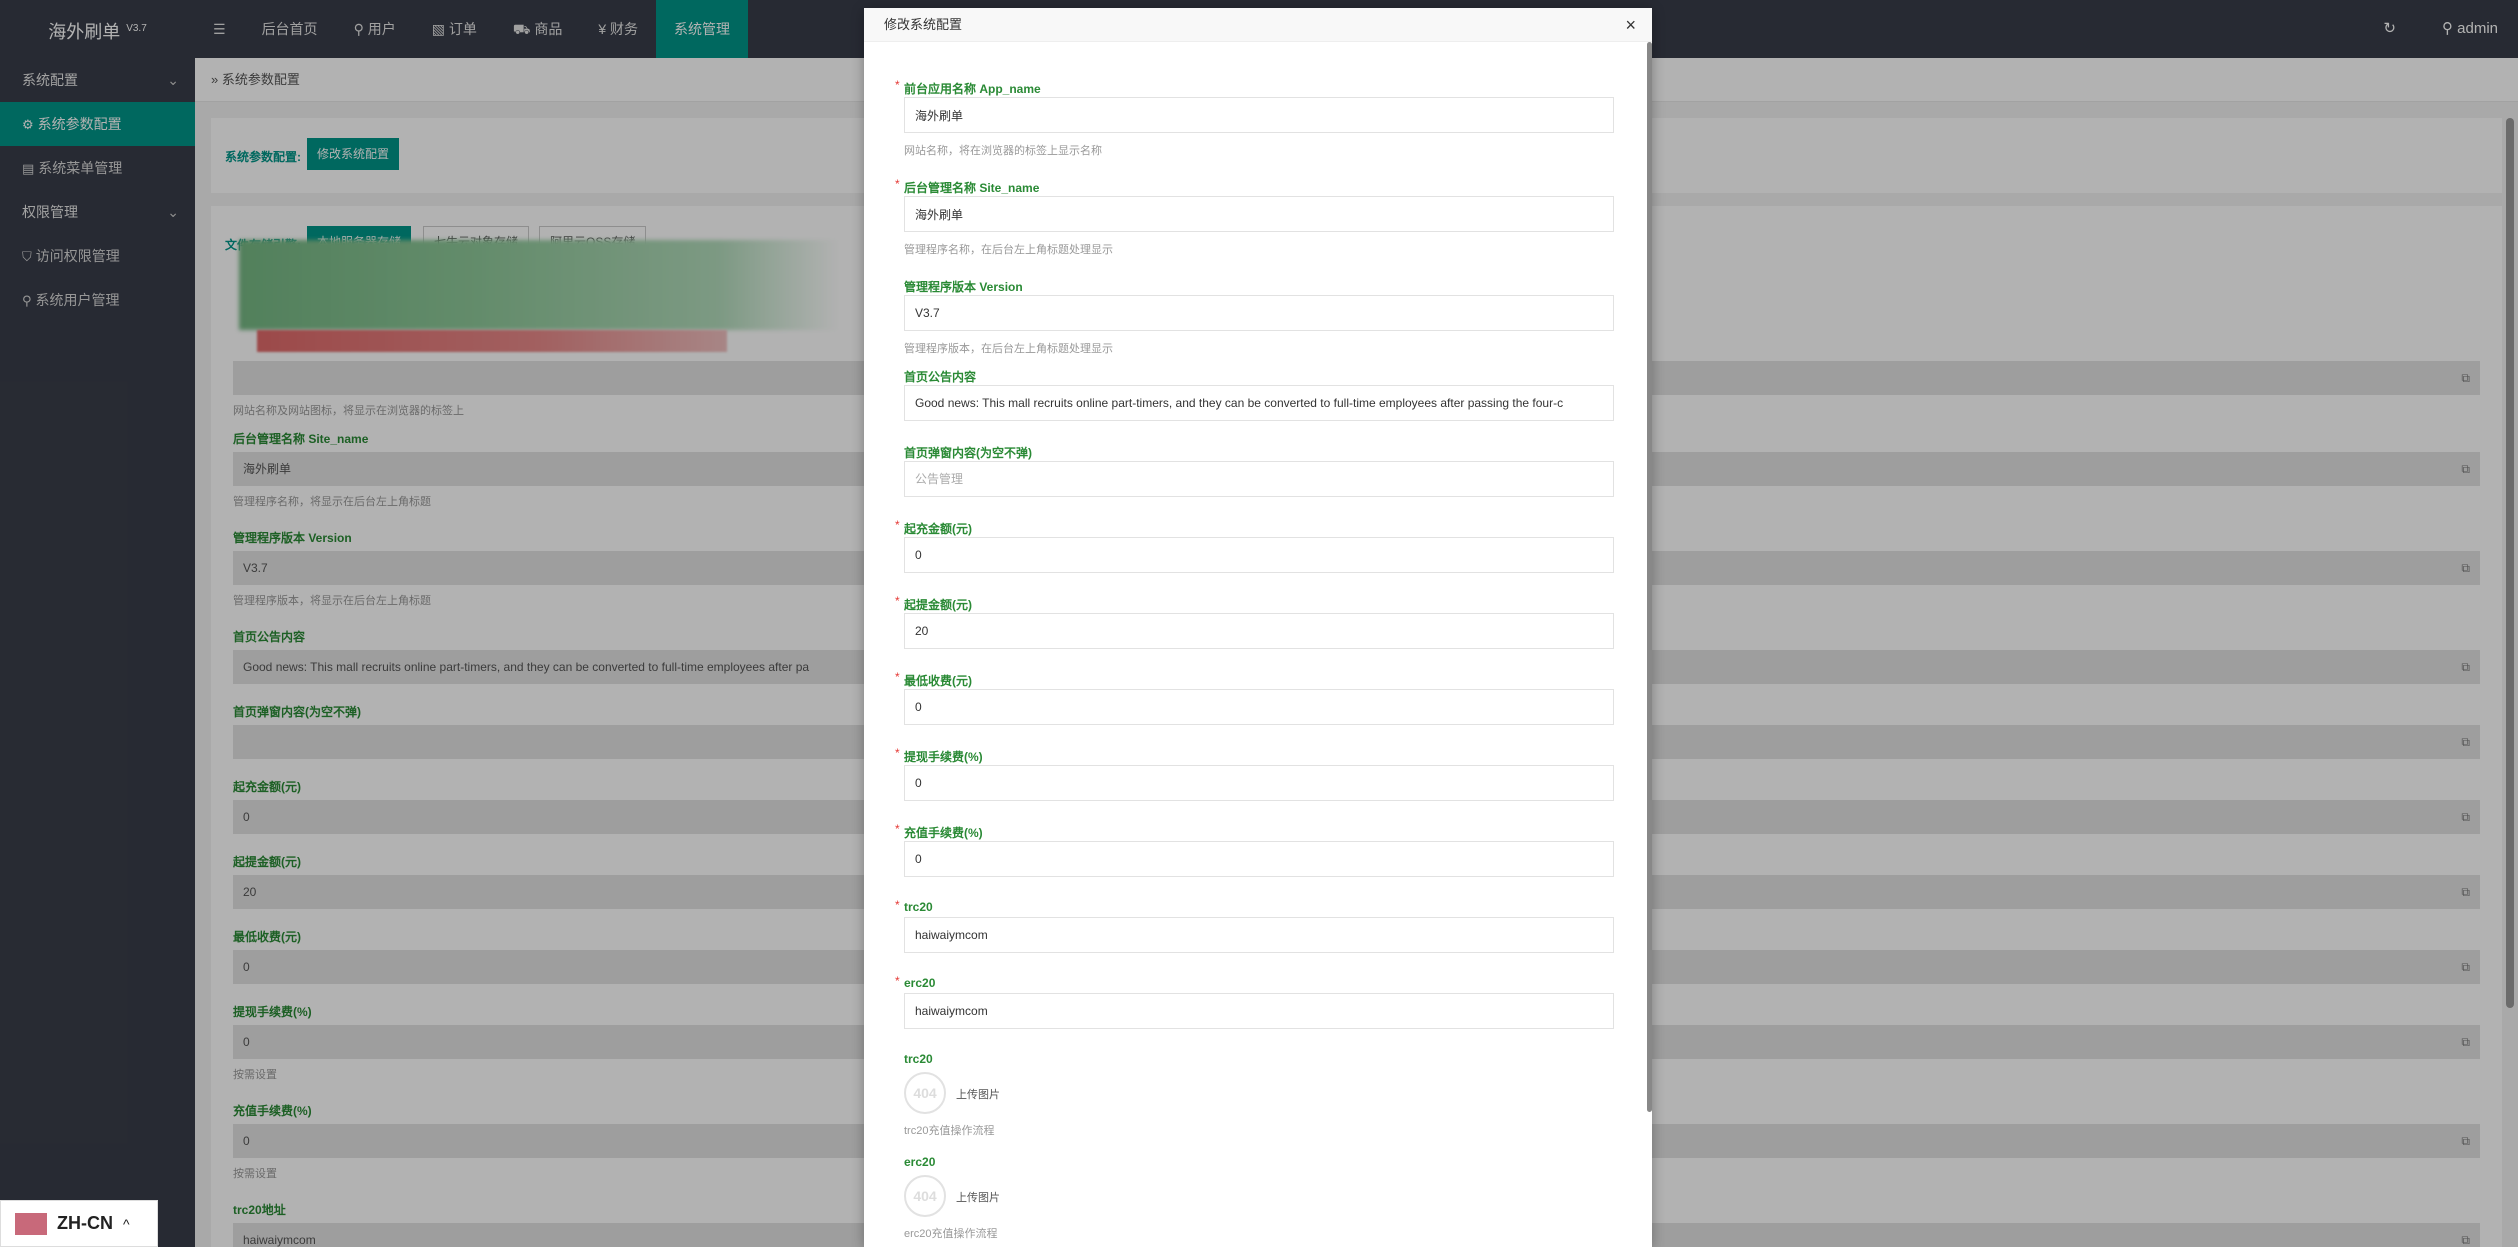  I want to click on field-label-version: 管理程序版本 Version, so click(963, 287).